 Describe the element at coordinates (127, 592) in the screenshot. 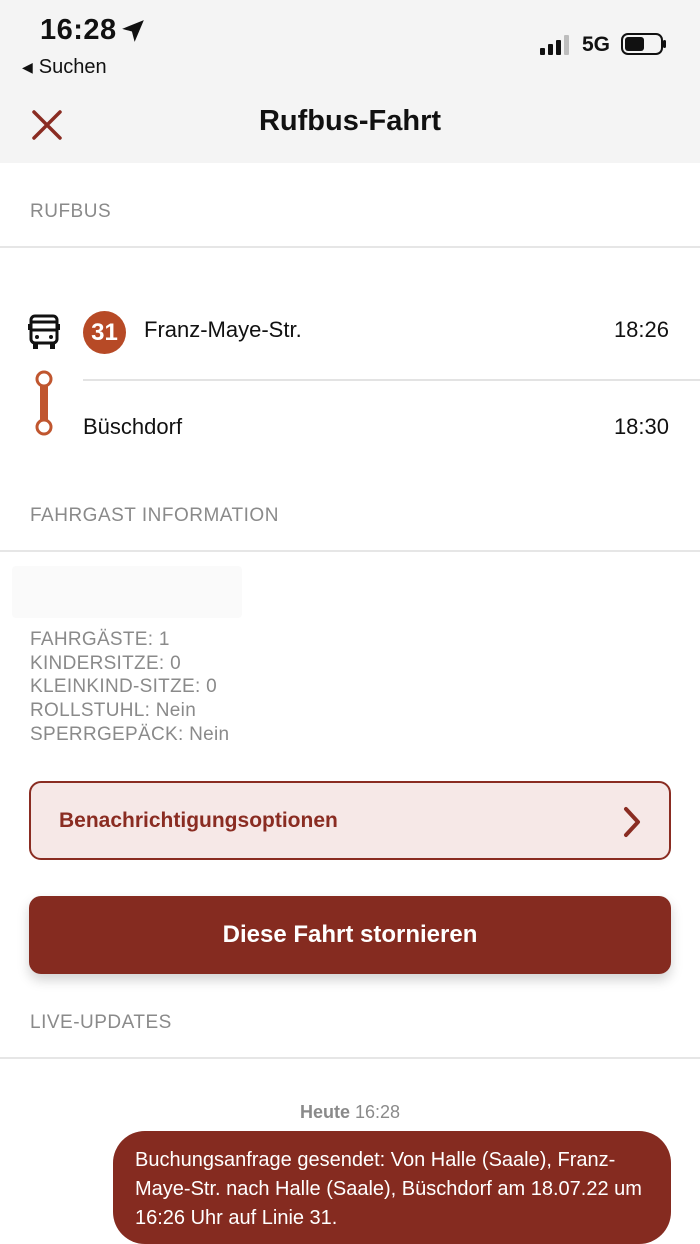

I see `redacted-area` at that location.